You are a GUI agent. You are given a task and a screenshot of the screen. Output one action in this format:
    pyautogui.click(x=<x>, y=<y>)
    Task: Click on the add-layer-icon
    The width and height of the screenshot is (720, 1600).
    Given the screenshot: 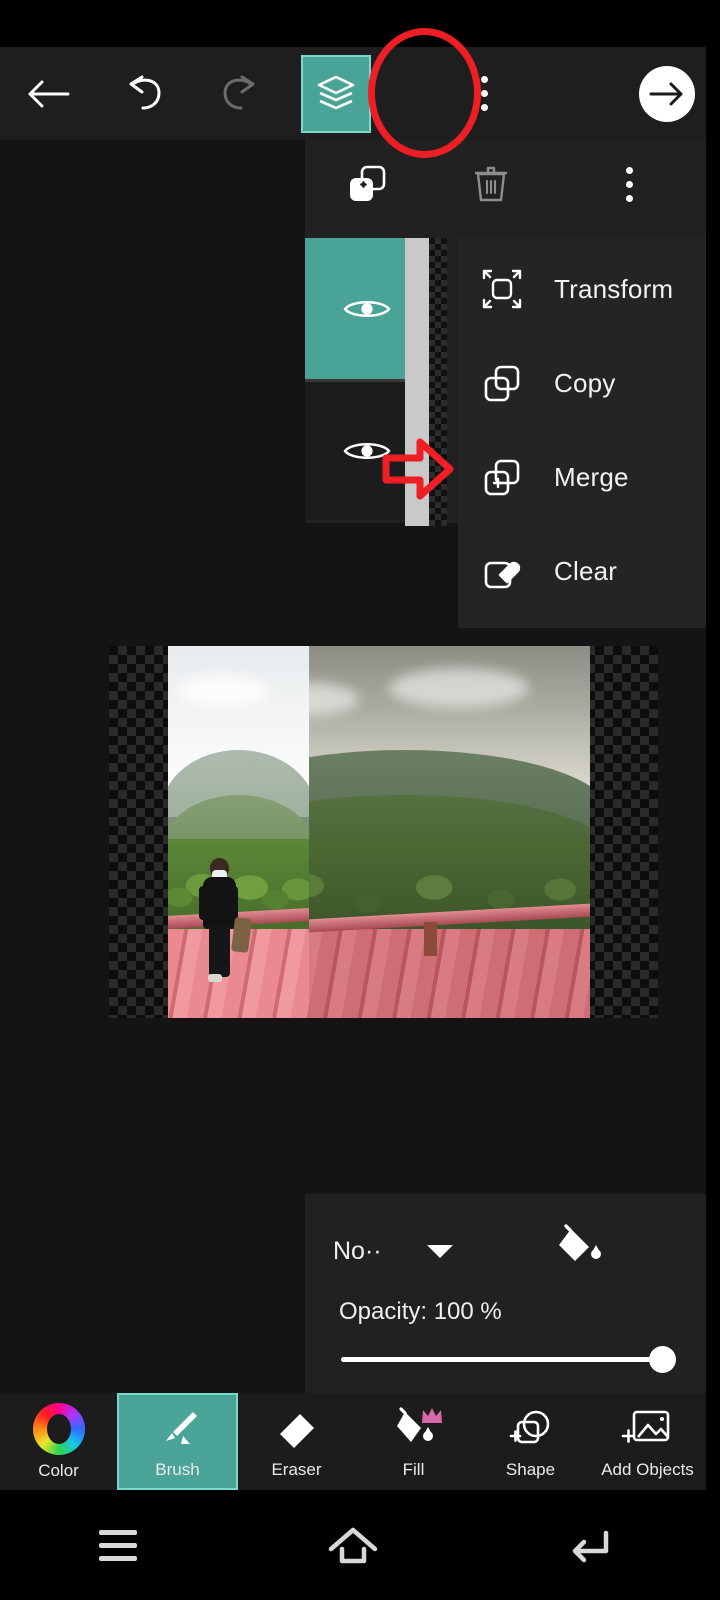 What is the action you would take?
    pyautogui.click(x=368, y=183)
    